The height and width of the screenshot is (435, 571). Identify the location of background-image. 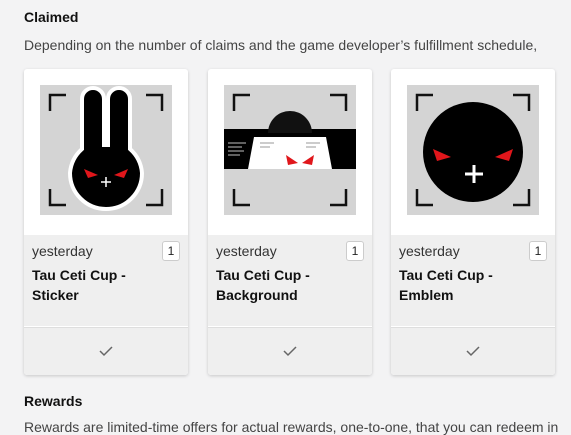
(290, 150).